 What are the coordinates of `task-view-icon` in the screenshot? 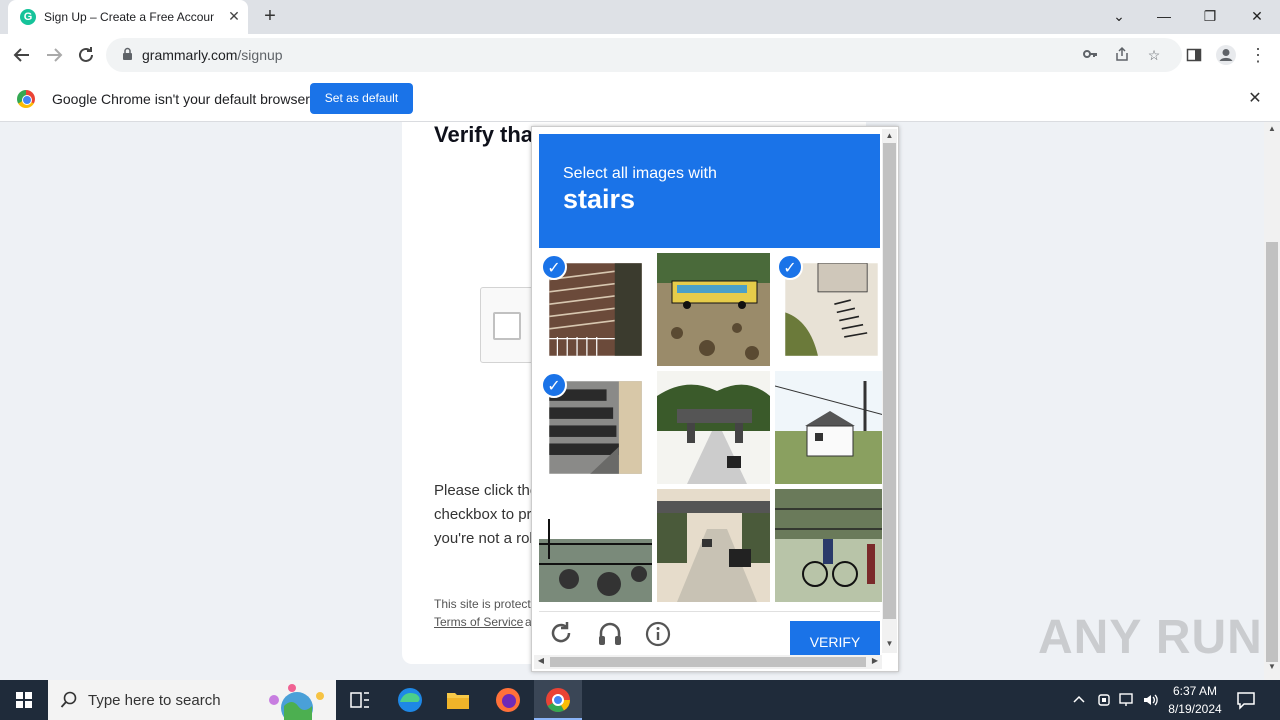 It's located at (360, 700).